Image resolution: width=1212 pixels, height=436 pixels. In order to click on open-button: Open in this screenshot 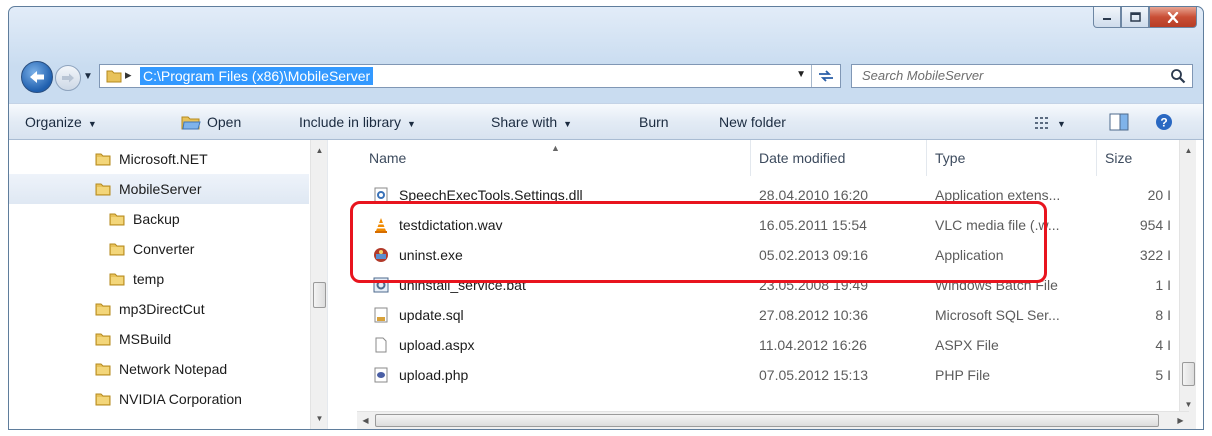, I will do `click(224, 122)`.